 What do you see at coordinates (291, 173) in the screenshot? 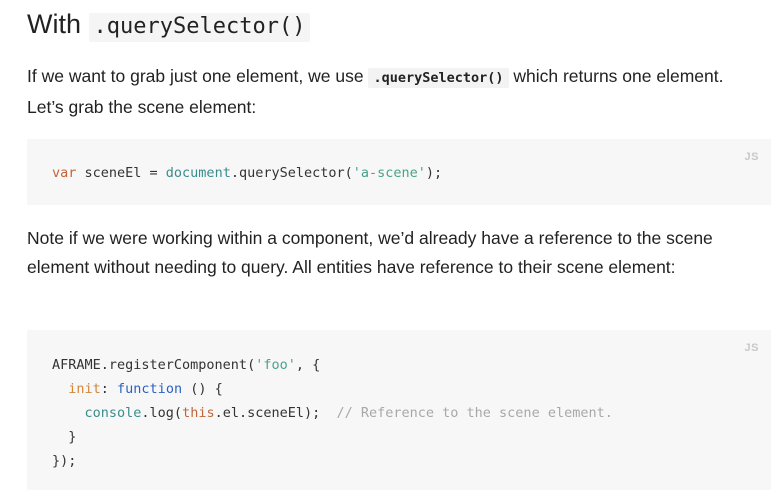
I see `token-call: .querySelector(` at bounding box center [291, 173].